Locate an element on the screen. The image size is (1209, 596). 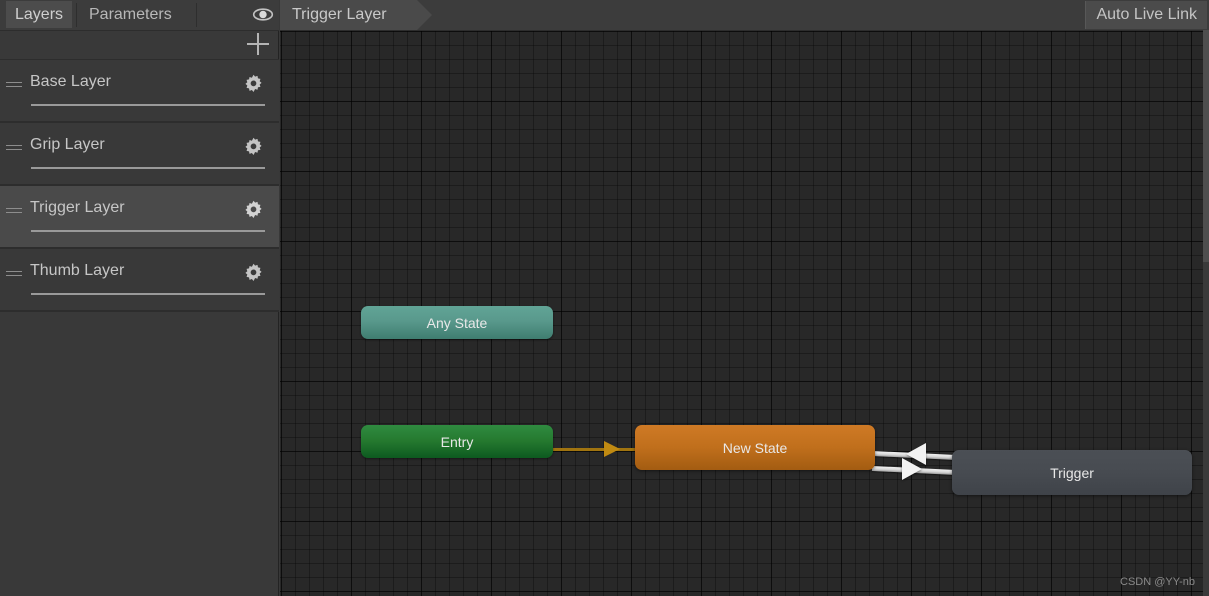
state-node-label: Trigger is located at coordinates (1072, 472).